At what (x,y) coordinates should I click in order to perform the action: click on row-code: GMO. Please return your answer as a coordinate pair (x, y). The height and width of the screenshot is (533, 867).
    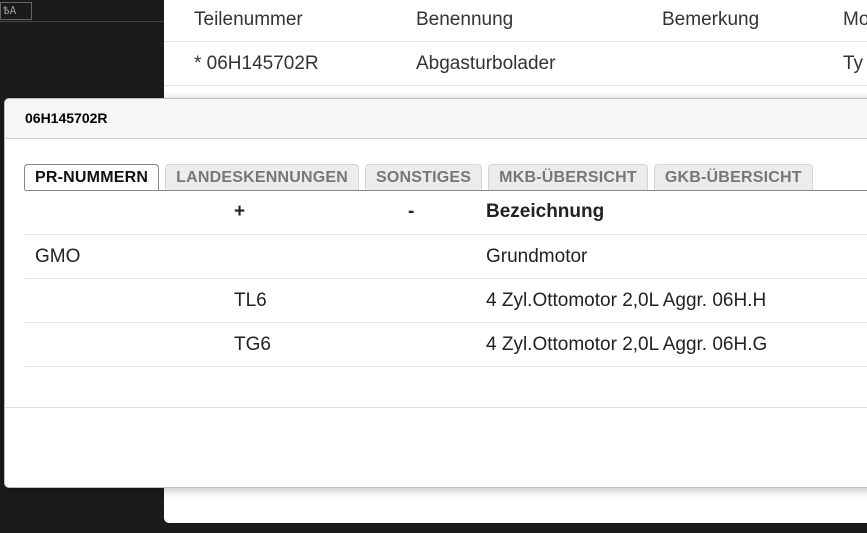
    Looking at the image, I should click on (58, 256).